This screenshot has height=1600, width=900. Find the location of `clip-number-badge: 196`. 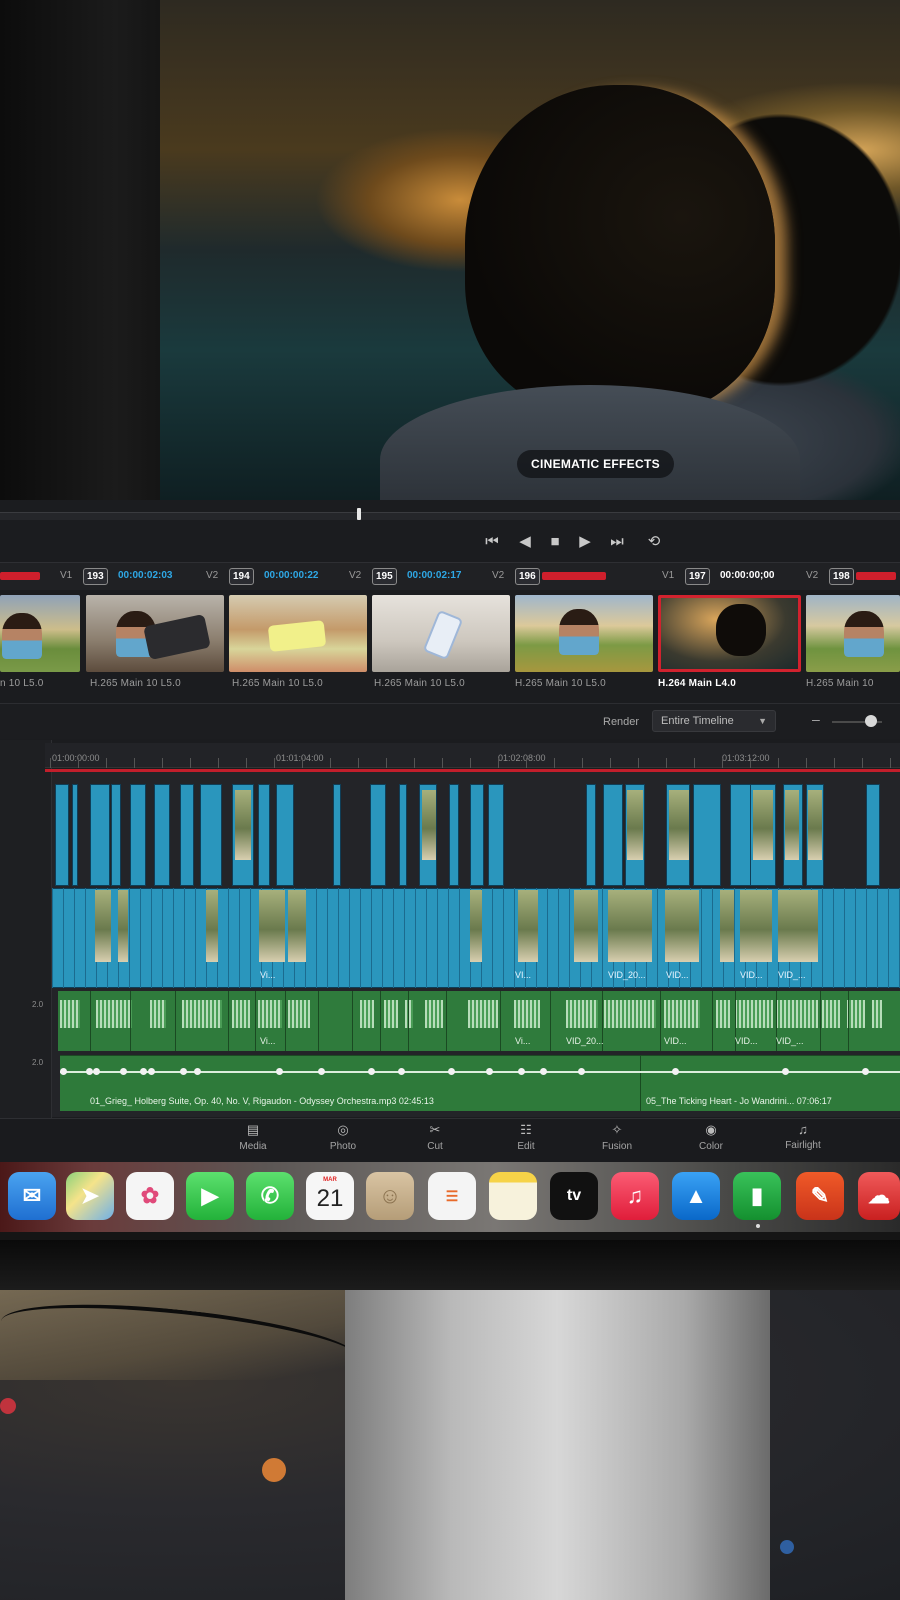

clip-number-badge: 196 is located at coordinates (527, 576).